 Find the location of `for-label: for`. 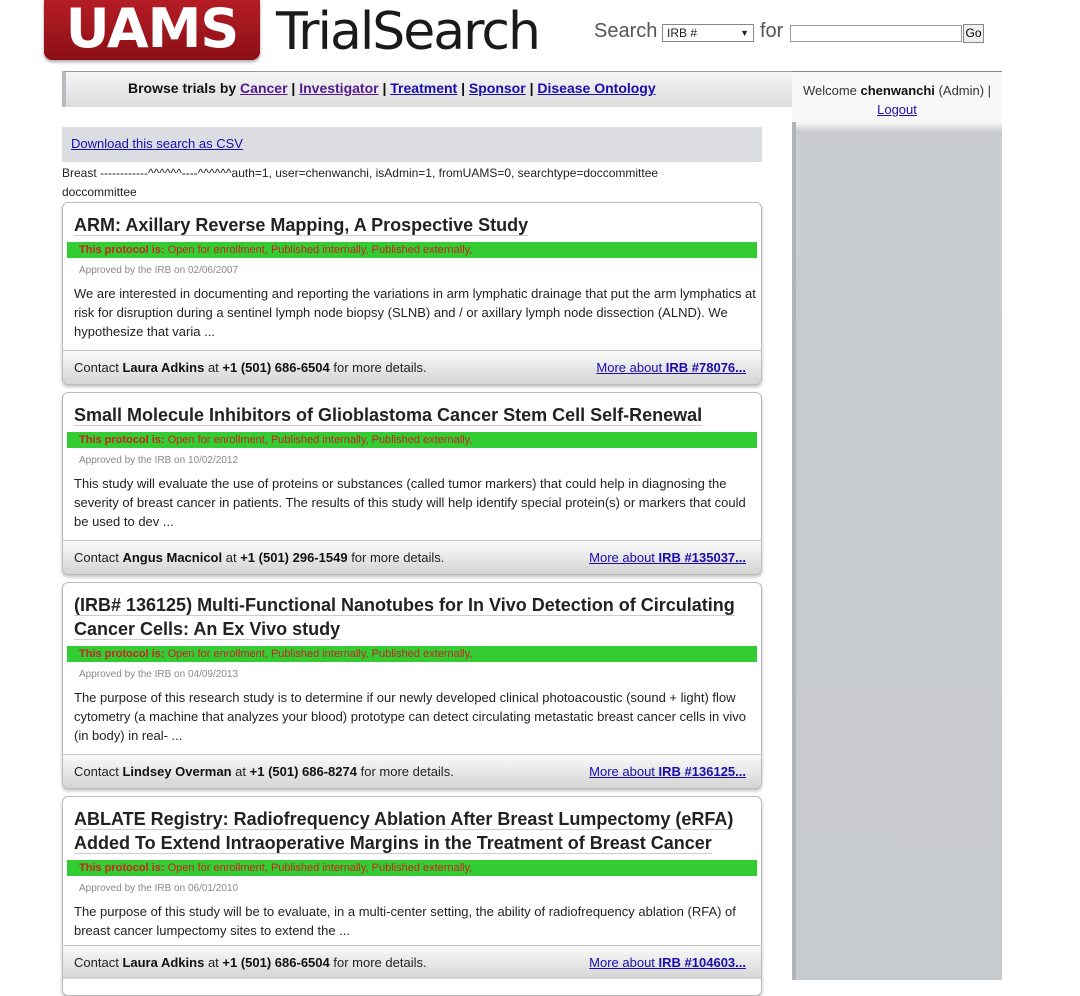

for-label: for is located at coordinates (772, 31).